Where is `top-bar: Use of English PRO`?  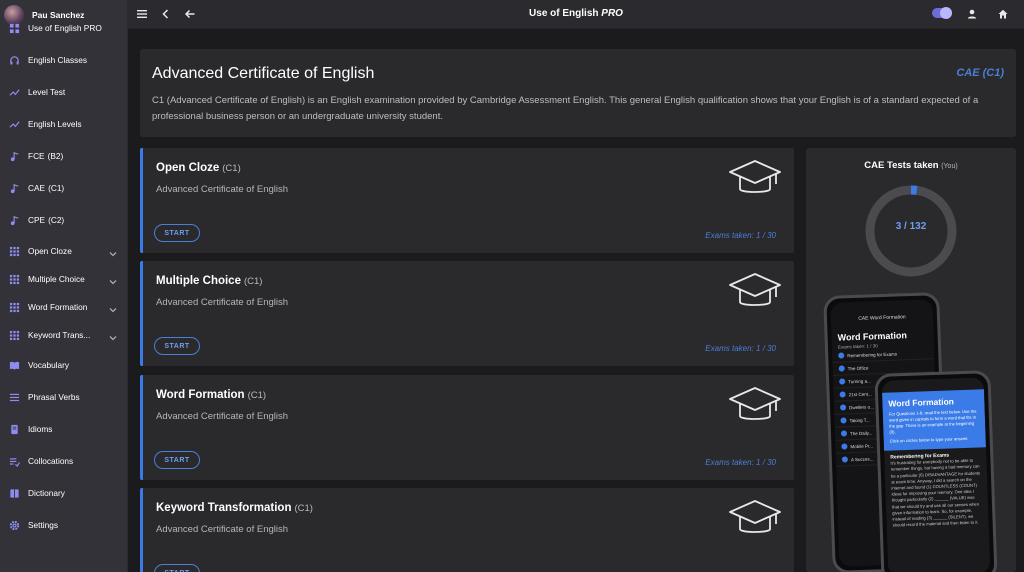
top-bar: Use of English PRO is located at coordinates (576, 14).